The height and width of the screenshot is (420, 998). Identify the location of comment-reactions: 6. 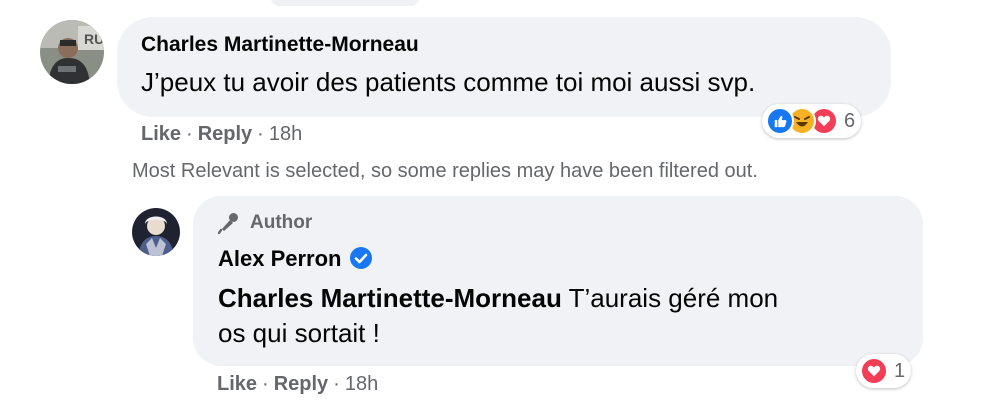
(812, 121).